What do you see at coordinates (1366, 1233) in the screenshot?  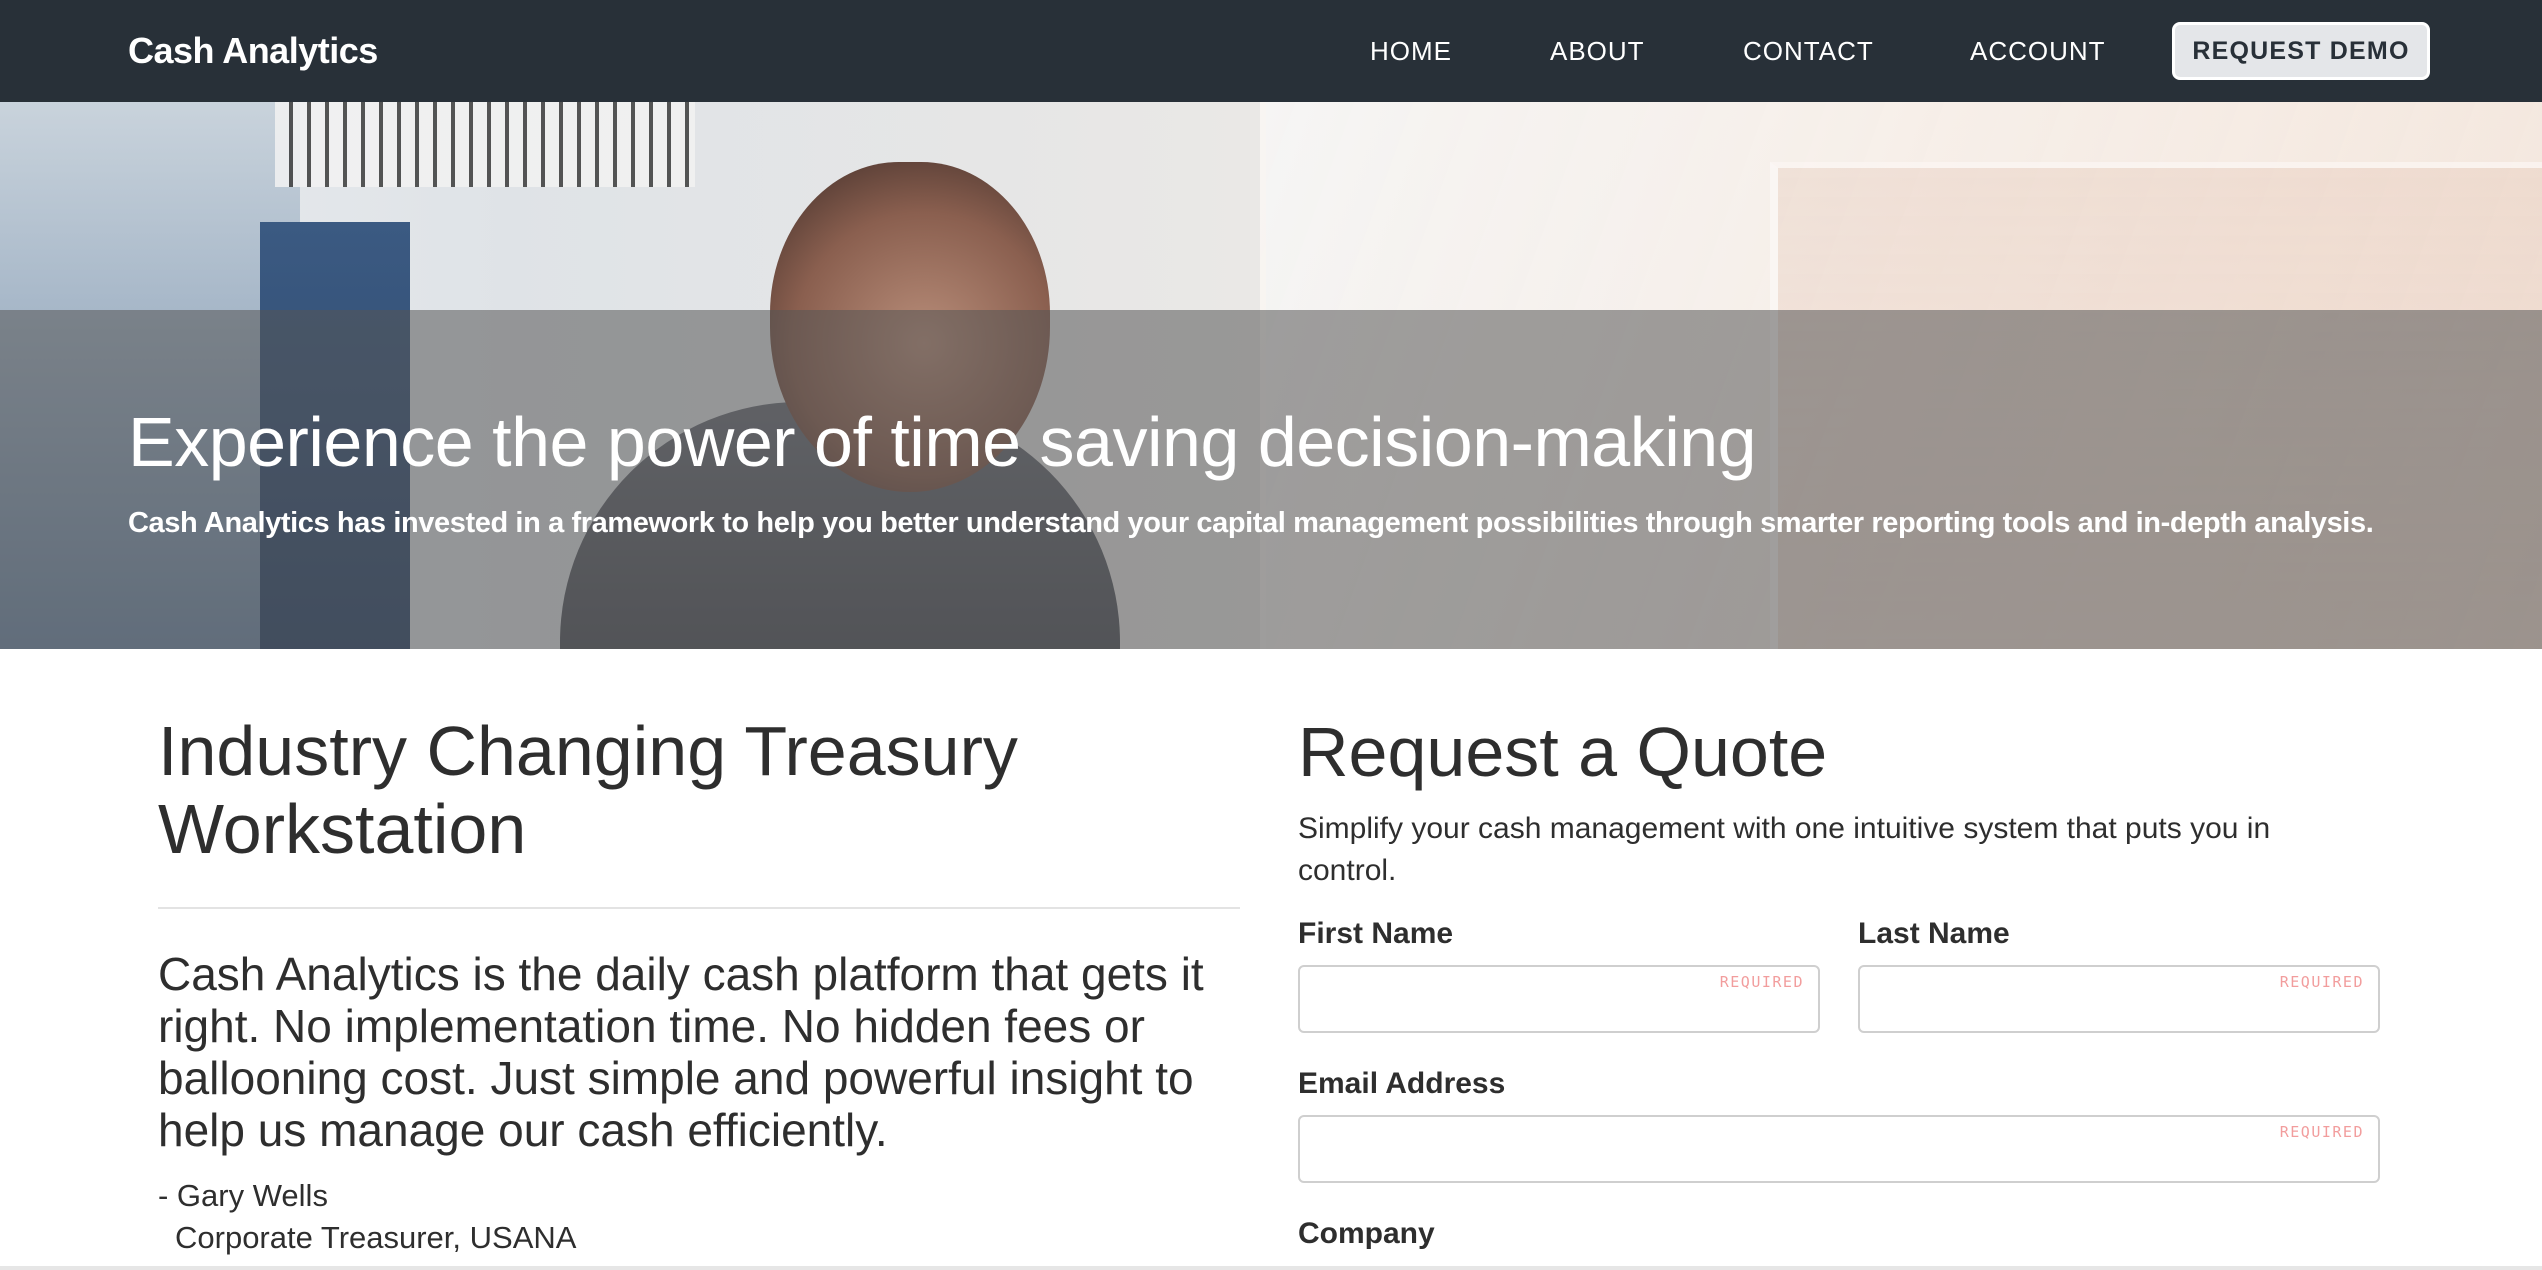 I see `company-label: Company` at bounding box center [1366, 1233].